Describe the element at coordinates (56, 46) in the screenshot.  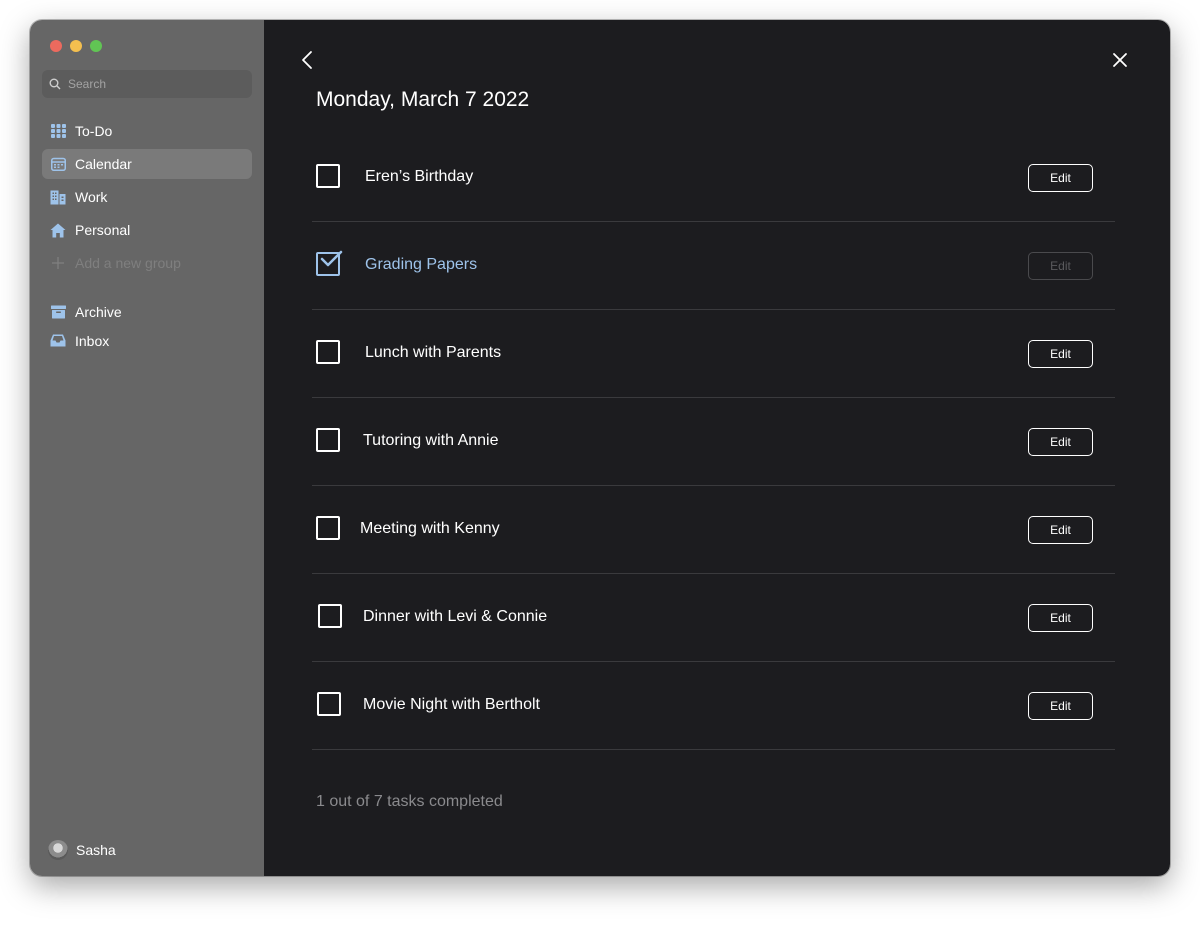
I see `close-window-button` at that location.